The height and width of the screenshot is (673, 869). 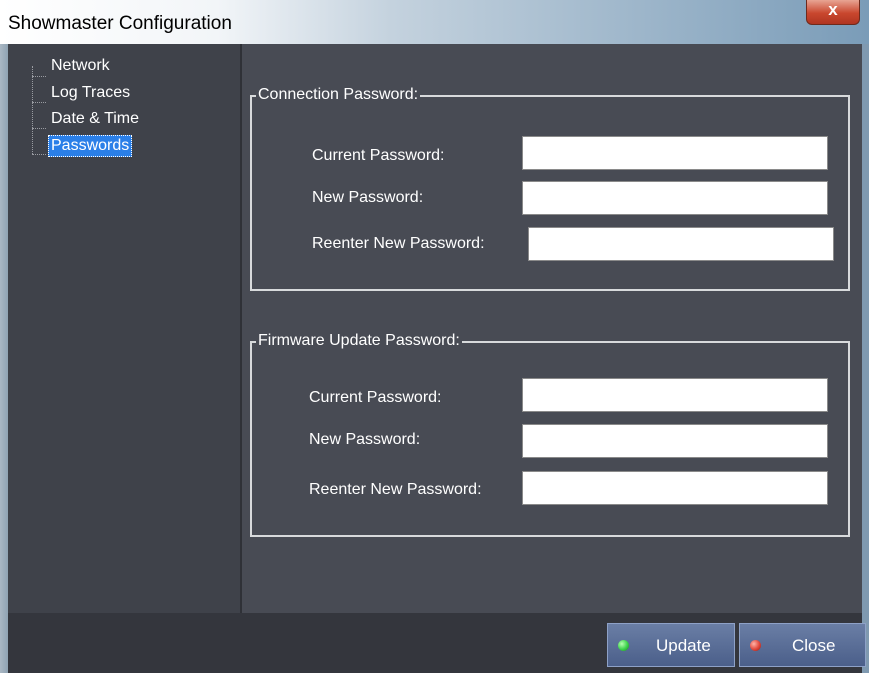 I want to click on close-button-label: Close, so click(x=814, y=645).